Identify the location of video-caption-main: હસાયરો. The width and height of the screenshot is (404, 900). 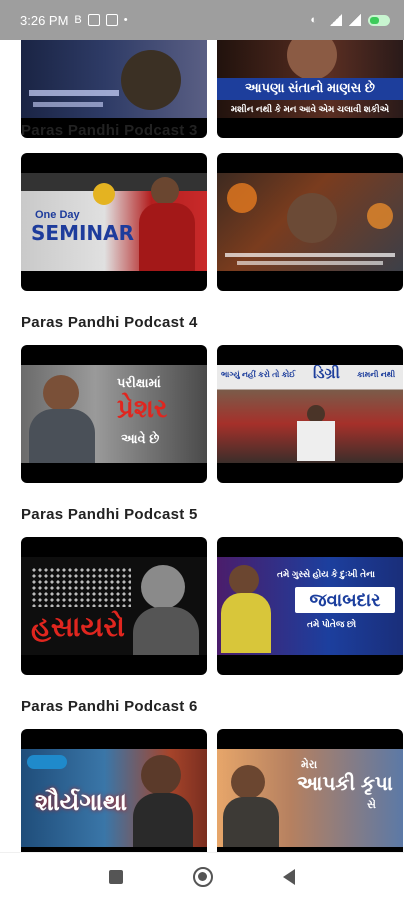
(78, 626).